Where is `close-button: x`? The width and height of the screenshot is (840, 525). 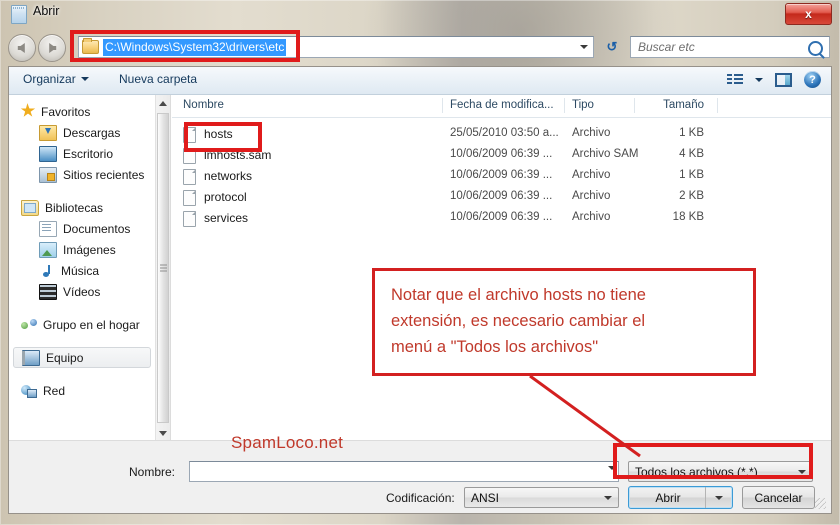
close-button: x is located at coordinates (808, 14).